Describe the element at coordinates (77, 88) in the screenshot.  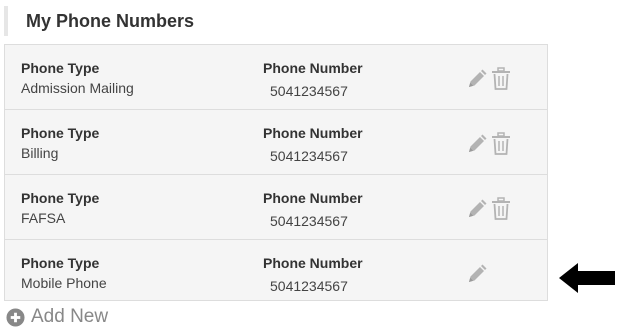
I see `phone-type-value: Admission Mailing` at that location.